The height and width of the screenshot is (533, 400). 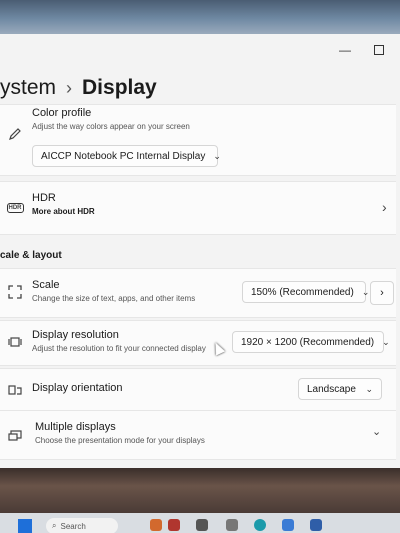 I want to click on minimize-button: —, so click(x=345, y=50).